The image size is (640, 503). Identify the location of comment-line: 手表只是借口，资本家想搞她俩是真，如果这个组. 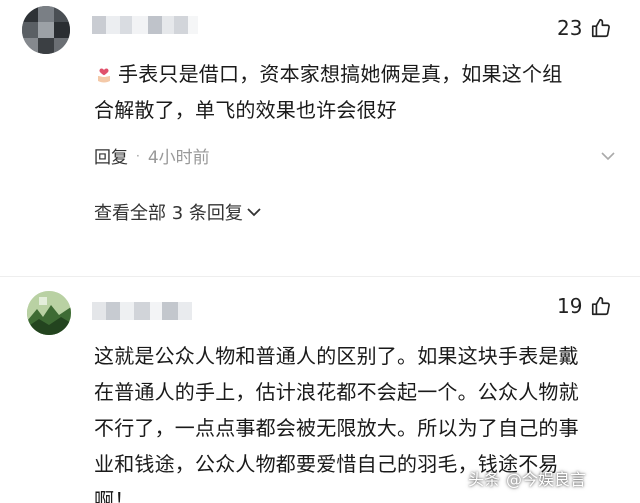
(340, 74).